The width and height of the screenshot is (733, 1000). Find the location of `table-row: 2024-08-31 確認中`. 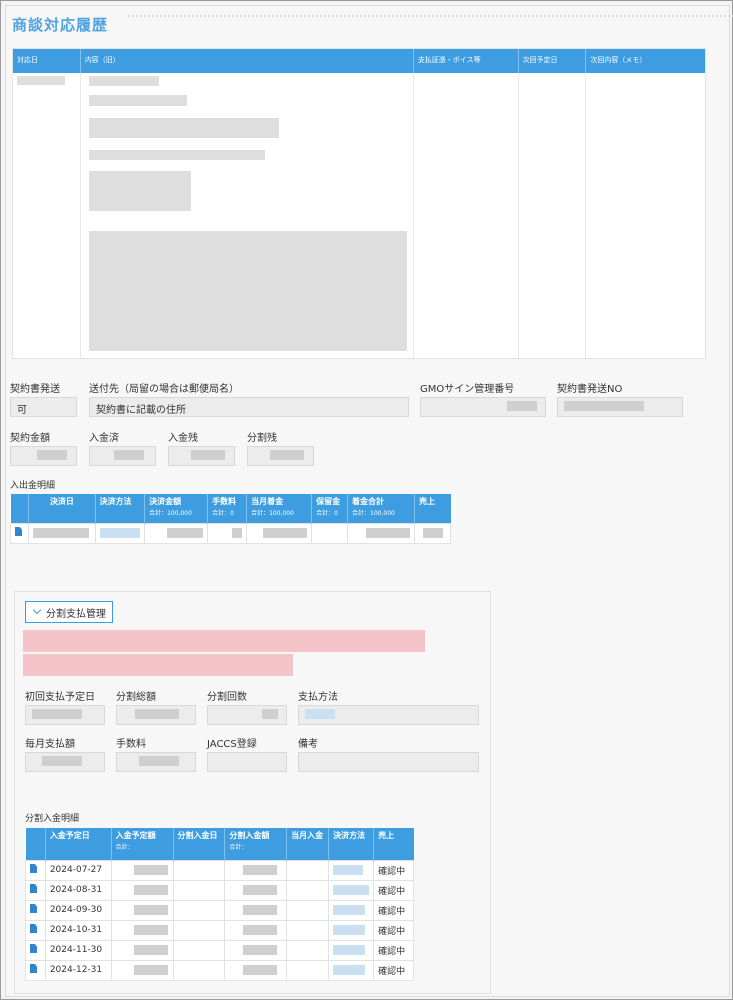

table-row: 2024-08-31 確認中 is located at coordinates (219, 890).